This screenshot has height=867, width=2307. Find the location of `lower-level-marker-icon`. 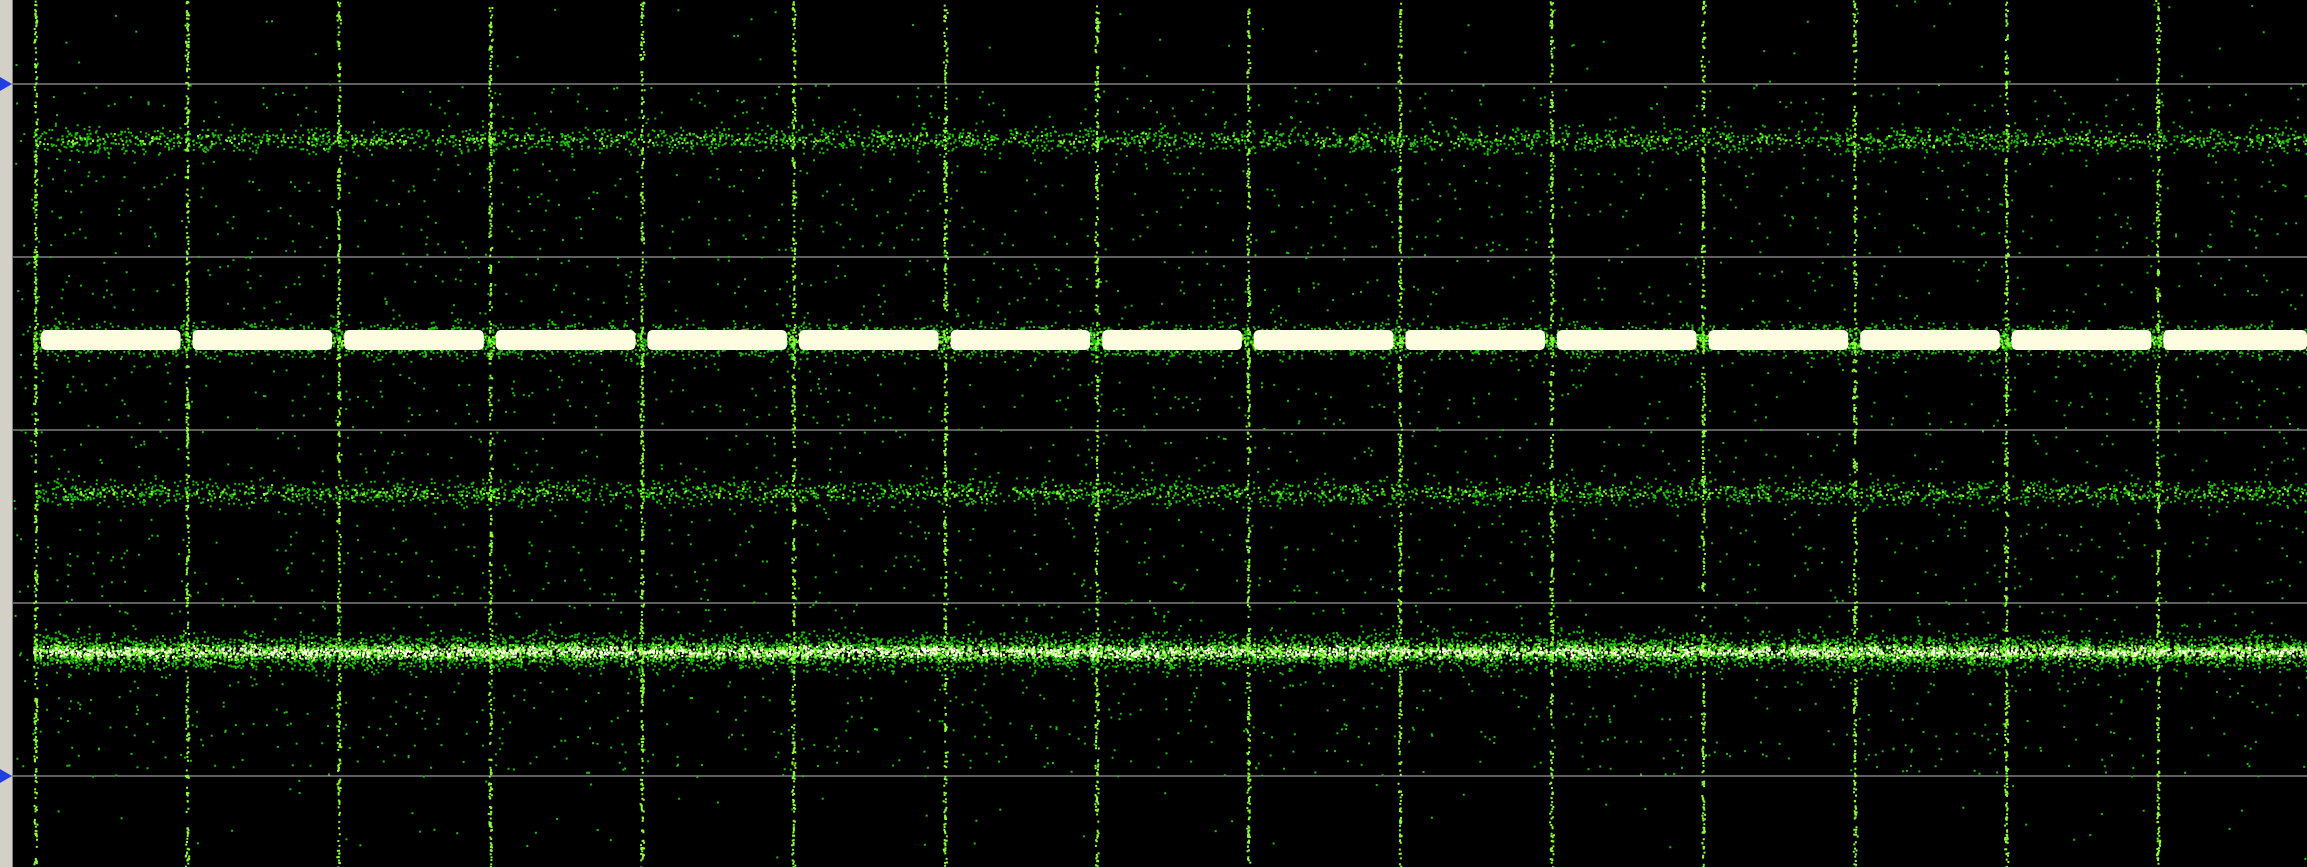

lower-level-marker-icon is located at coordinates (6, 776).